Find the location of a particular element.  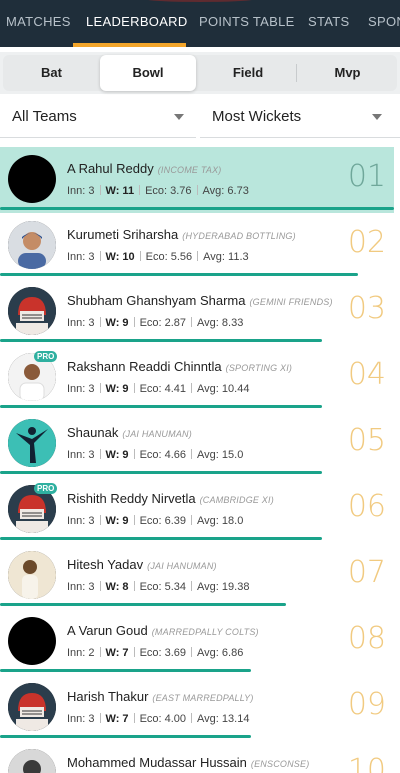

stat-inn: Inn: 2 is located at coordinates (81, 653).